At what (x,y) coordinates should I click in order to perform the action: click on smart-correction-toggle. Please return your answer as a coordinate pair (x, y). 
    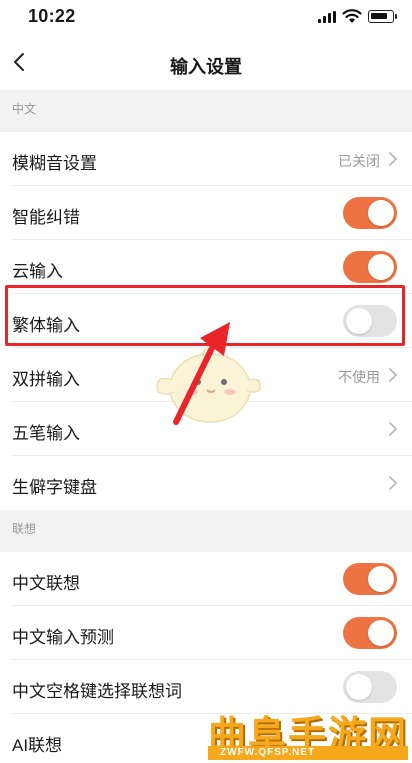
    Looking at the image, I should click on (370, 213).